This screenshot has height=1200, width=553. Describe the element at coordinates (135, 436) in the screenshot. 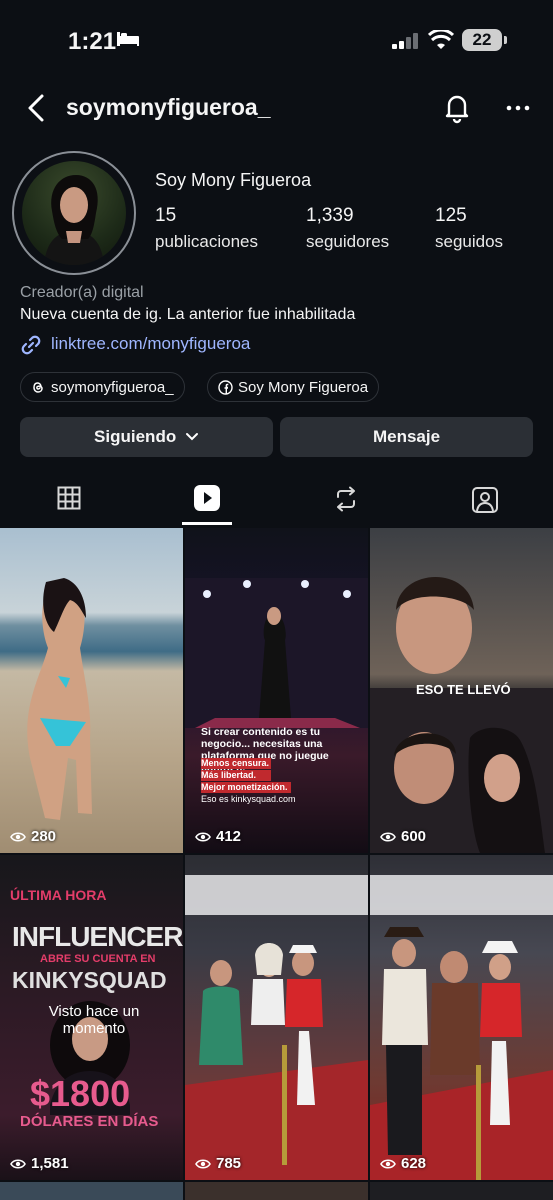

I see `following-button-label: Siguiendo` at that location.